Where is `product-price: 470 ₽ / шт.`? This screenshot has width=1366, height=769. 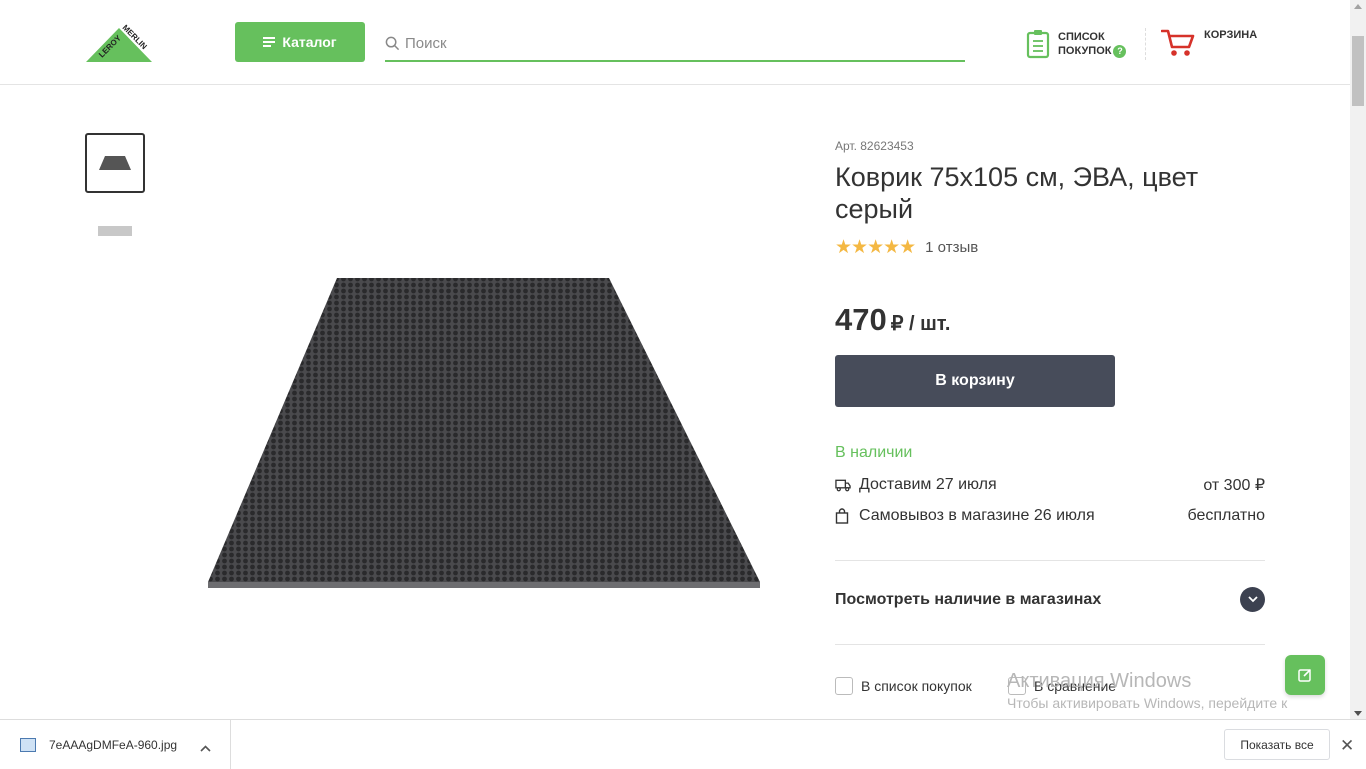 product-price: 470 ₽ / шт. is located at coordinates (892, 320).